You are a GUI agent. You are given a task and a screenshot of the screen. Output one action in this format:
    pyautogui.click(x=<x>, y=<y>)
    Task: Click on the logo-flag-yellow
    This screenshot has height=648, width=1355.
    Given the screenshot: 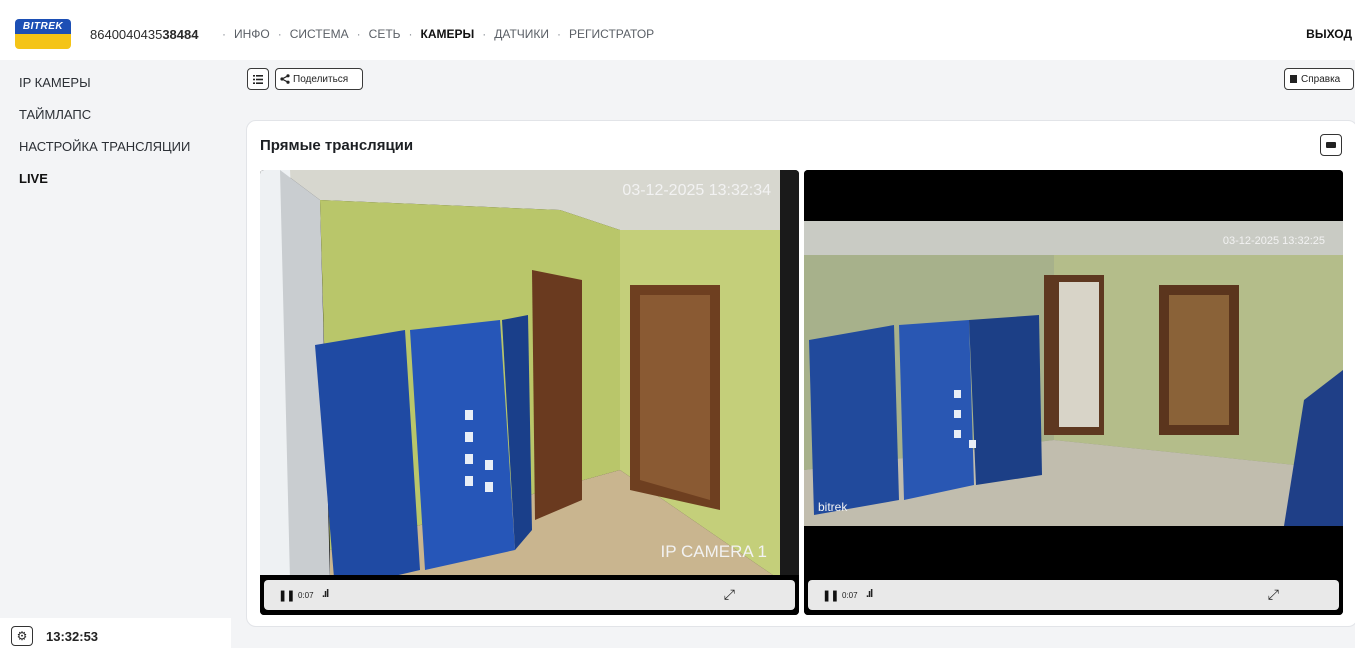 What is the action you would take?
    pyautogui.click(x=43, y=41)
    